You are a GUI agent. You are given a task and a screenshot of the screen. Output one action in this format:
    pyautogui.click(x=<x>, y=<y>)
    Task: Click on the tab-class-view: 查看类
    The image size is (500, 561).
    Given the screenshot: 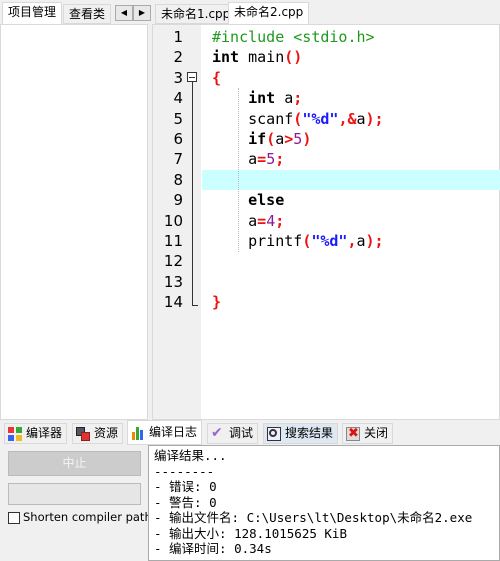 What is the action you would take?
    pyautogui.click(x=87, y=14)
    